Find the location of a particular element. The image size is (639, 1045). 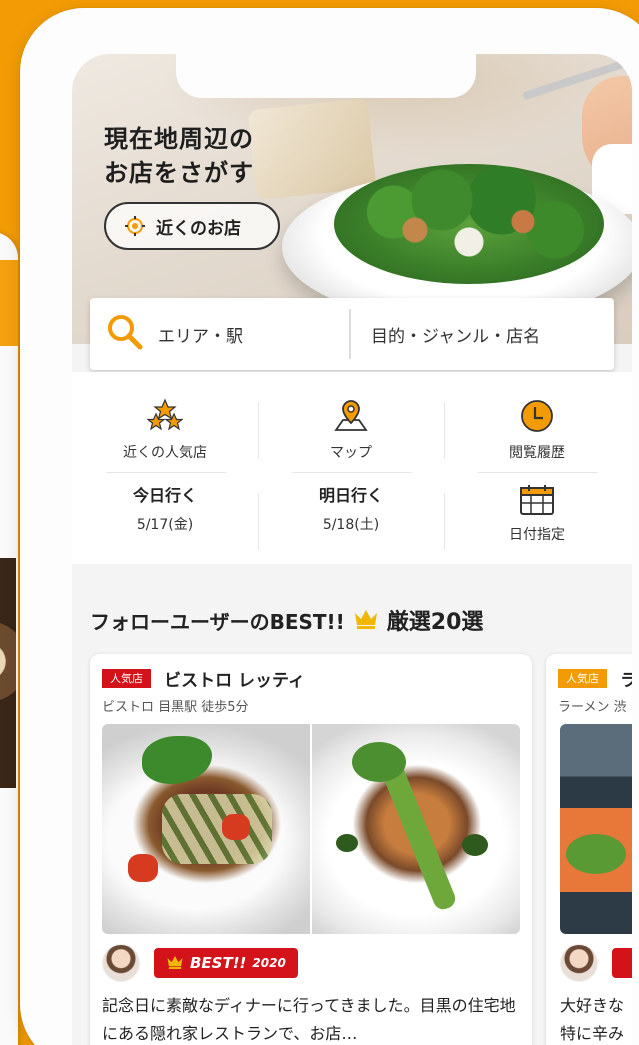

food-photo-zucchini is located at coordinates (217, 829).